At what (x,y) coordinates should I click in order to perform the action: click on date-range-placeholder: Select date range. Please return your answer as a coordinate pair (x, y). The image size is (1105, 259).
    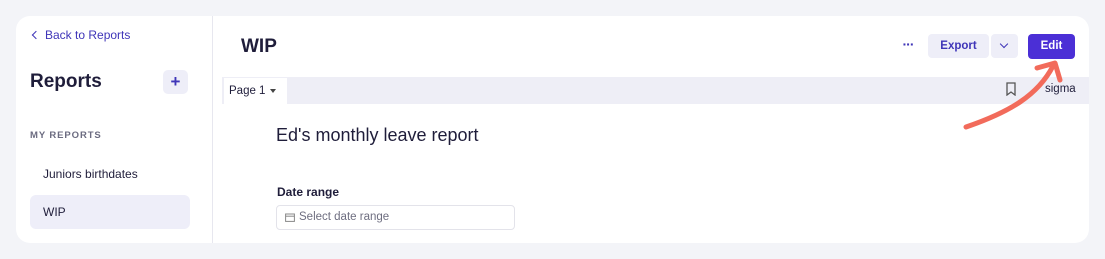
    Looking at the image, I should click on (344, 217).